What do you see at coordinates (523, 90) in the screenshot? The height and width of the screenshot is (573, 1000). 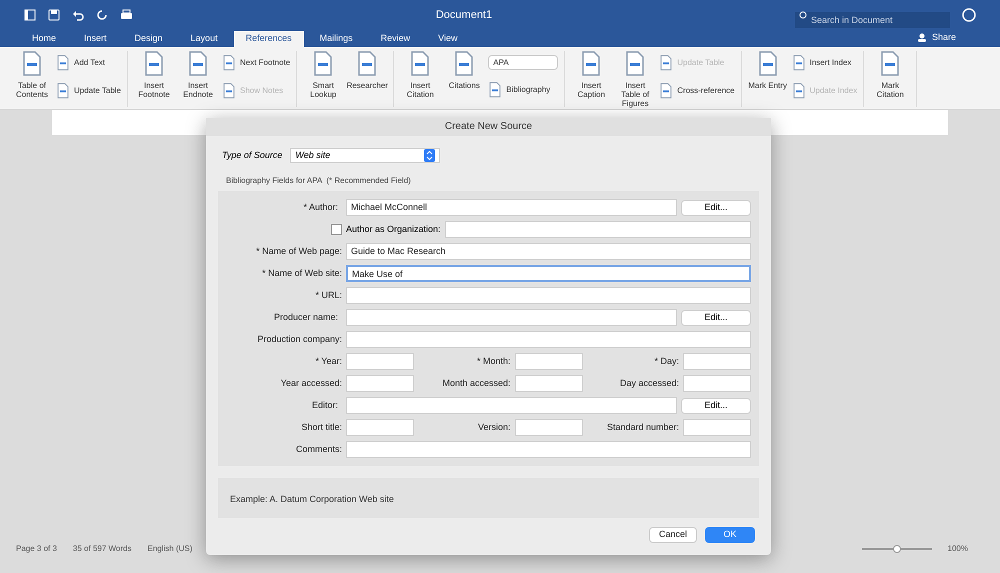 I see `ribbon-button: Bibliography` at bounding box center [523, 90].